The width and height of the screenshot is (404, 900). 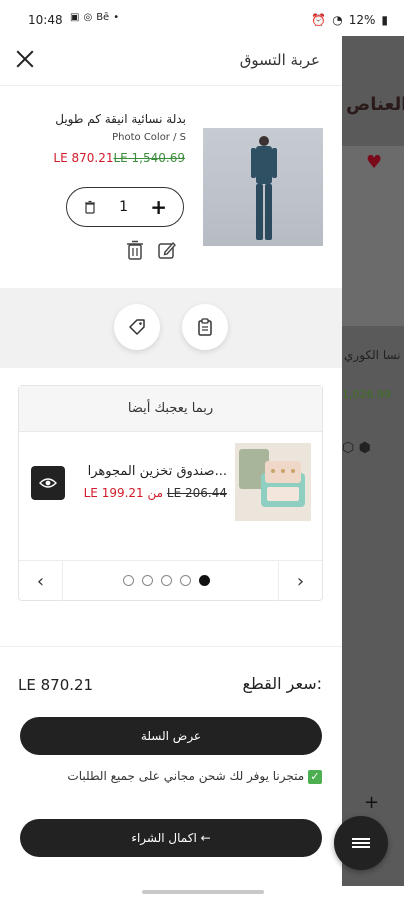 I want to click on background-section-title: العناص, so click(x=375, y=104).